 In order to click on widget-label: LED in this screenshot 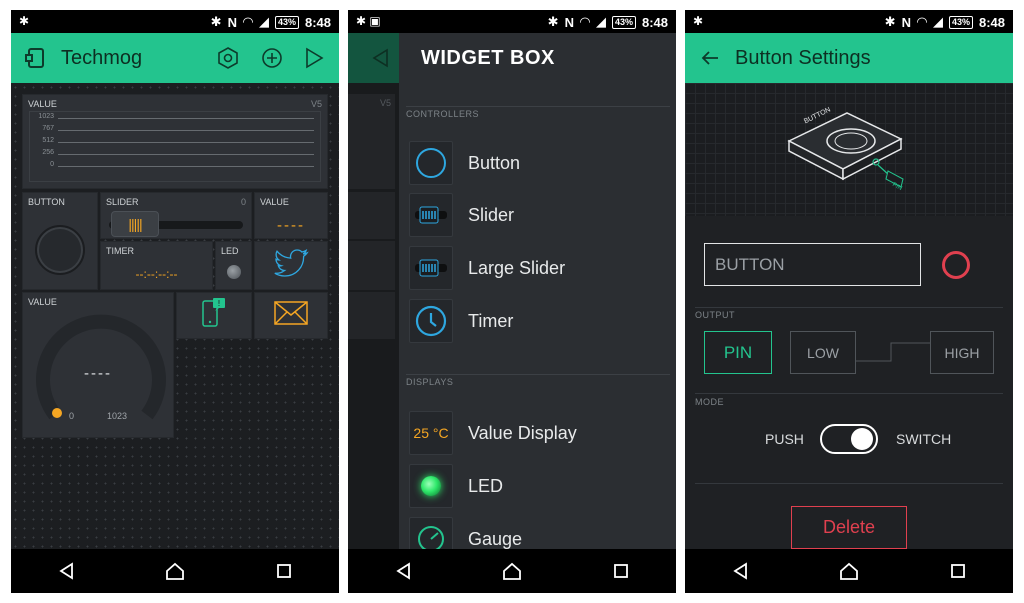, I will do `click(230, 251)`.